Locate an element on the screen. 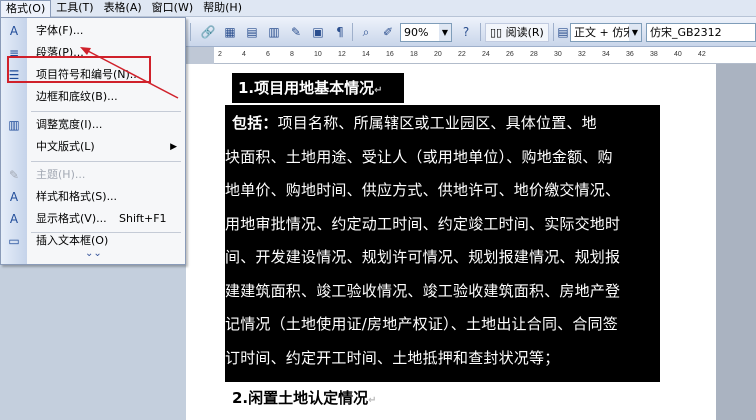 This screenshot has width=756, height=420. text-line: 用地审批情况、约定动工时间、约定竣工时间、实际交地时 is located at coordinates (422, 223).